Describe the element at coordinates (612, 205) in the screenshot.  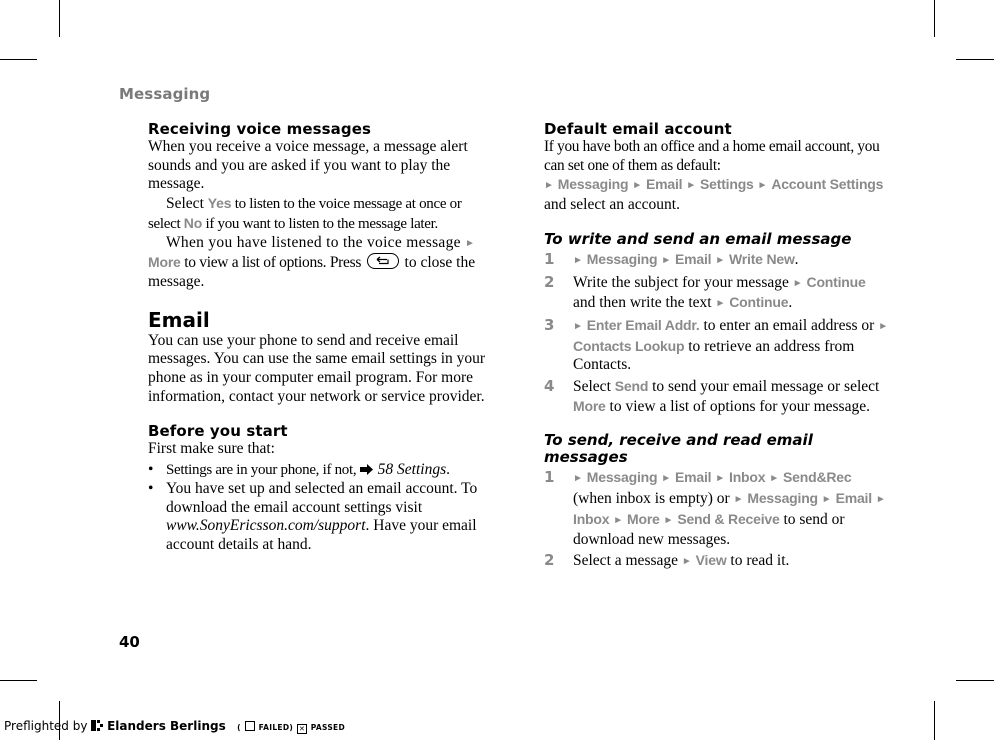
I see `paragraph: and select an account.` at that location.